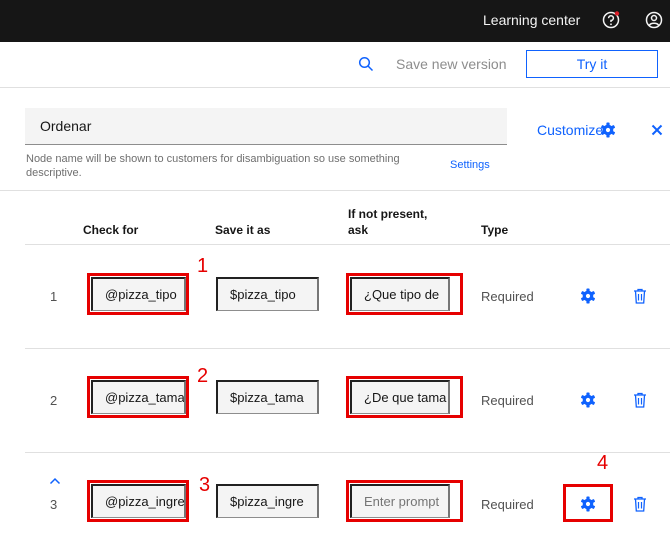  Describe the element at coordinates (592, 64) in the screenshot. I see `try-it-button: Try it` at that location.